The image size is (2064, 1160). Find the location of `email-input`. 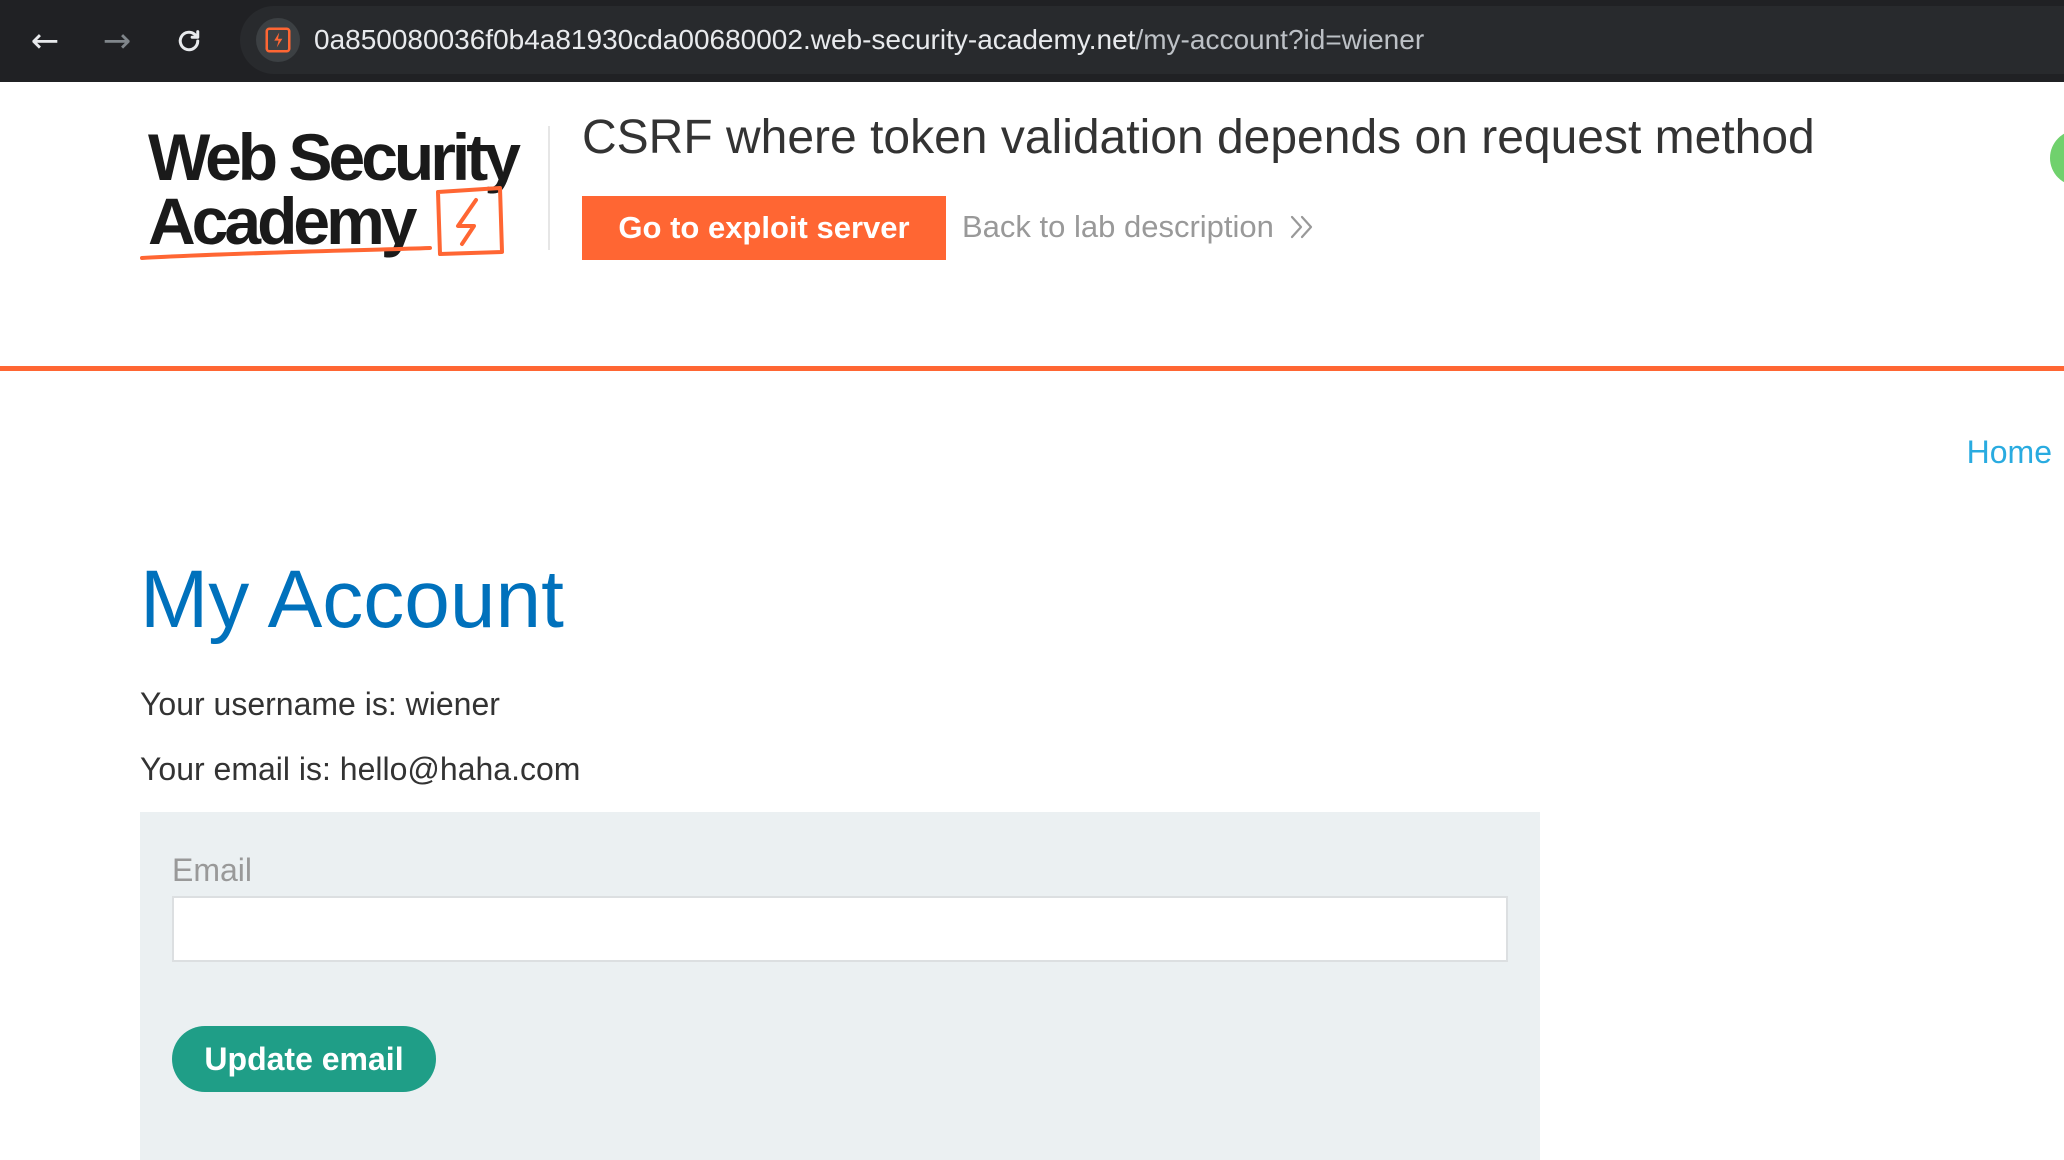

email-input is located at coordinates (840, 929).